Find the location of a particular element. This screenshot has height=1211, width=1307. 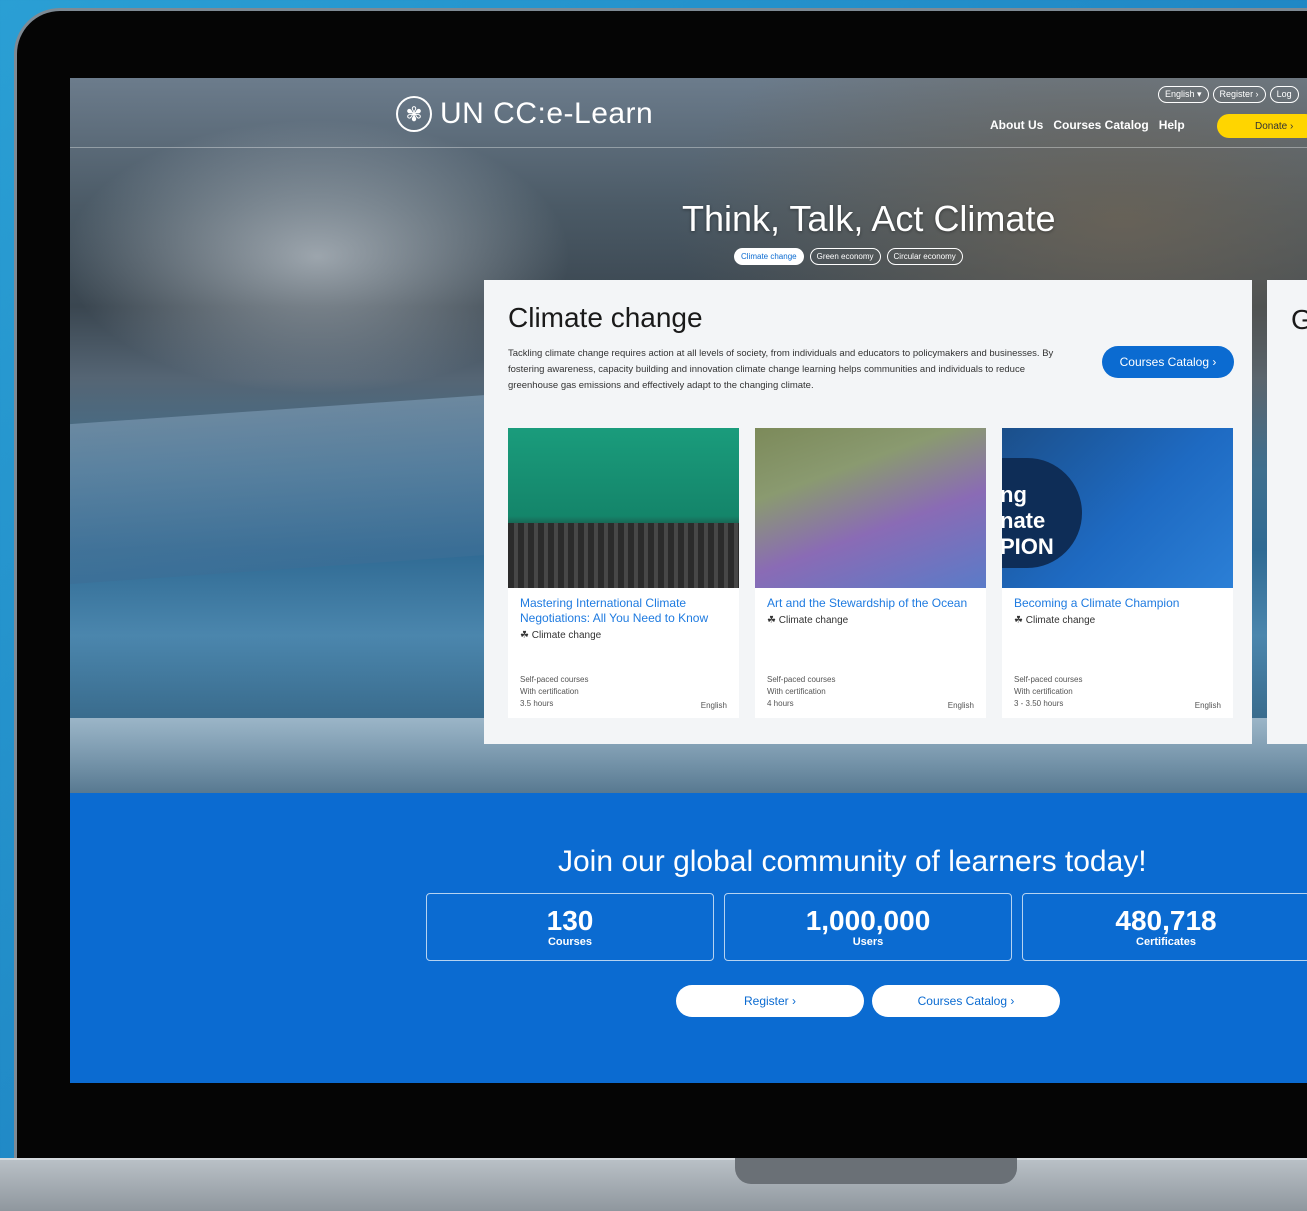

stat-label: Courses is located at coordinates (570, 942).